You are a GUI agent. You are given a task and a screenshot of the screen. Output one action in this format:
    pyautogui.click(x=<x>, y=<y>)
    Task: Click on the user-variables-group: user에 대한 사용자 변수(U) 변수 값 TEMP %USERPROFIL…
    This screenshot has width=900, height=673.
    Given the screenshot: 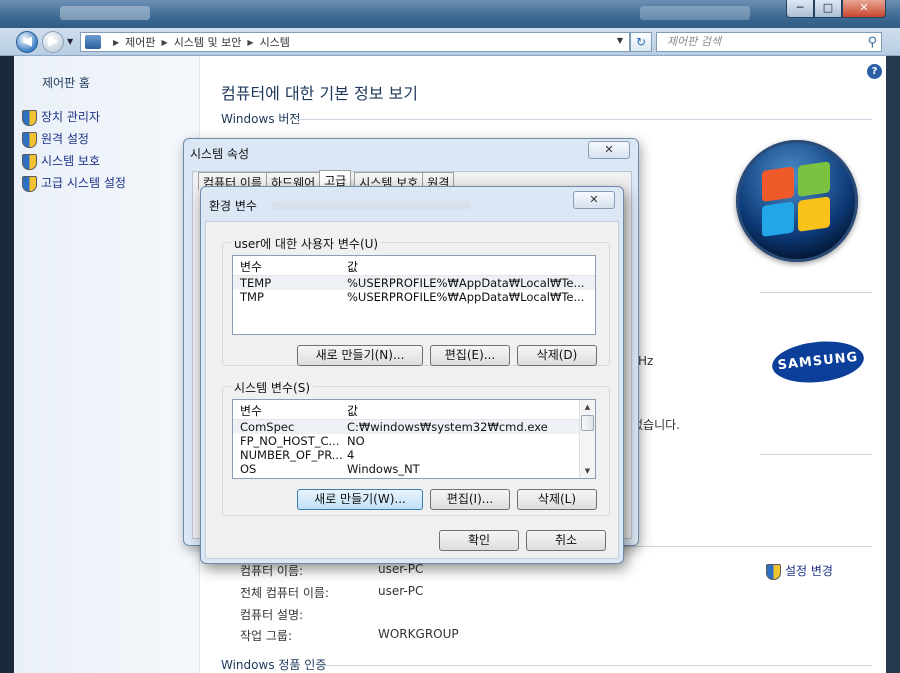 What is the action you would take?
    pyautogui.click(x=416, y=300)
    